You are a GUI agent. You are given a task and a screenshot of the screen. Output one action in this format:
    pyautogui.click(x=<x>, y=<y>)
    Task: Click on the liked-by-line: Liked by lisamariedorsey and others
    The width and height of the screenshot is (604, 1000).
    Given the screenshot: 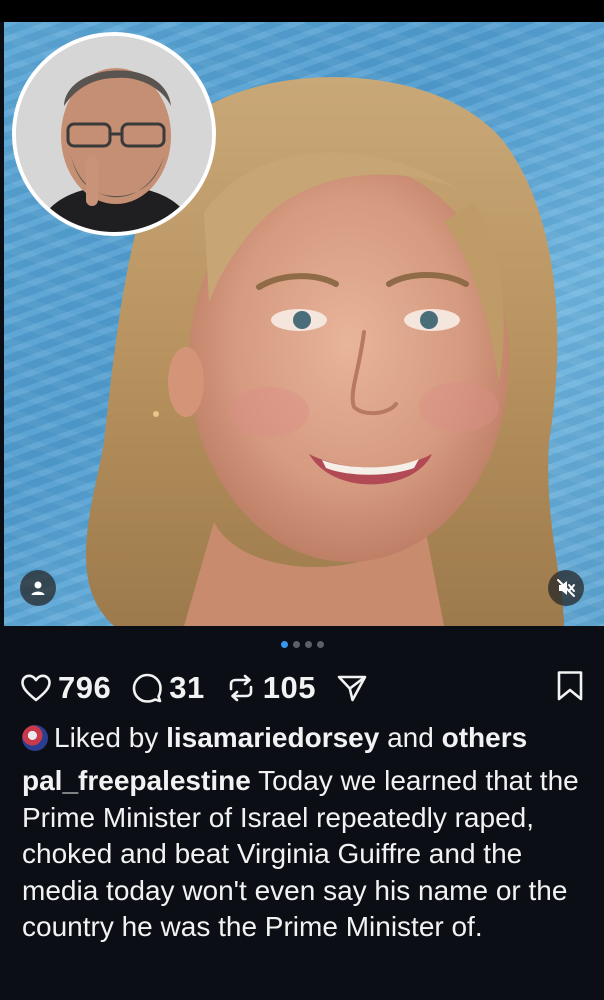 What is the action you would take?
    pyautogui.click(x=307, y=738)
    